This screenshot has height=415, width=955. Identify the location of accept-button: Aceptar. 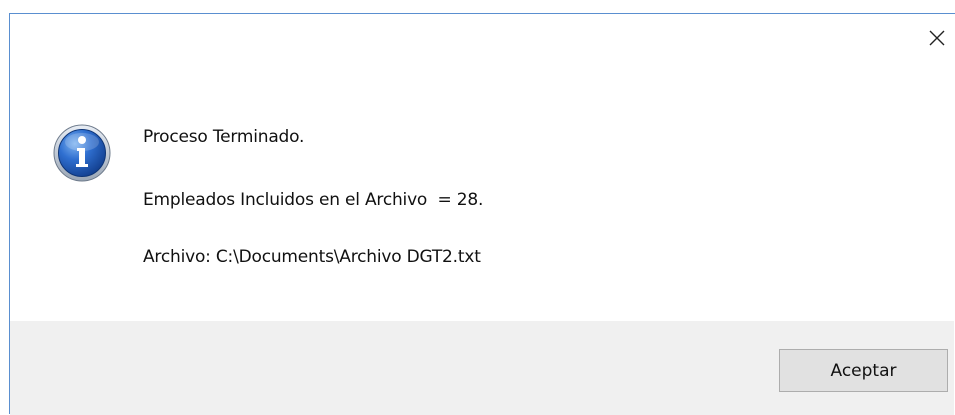
(863, 370).